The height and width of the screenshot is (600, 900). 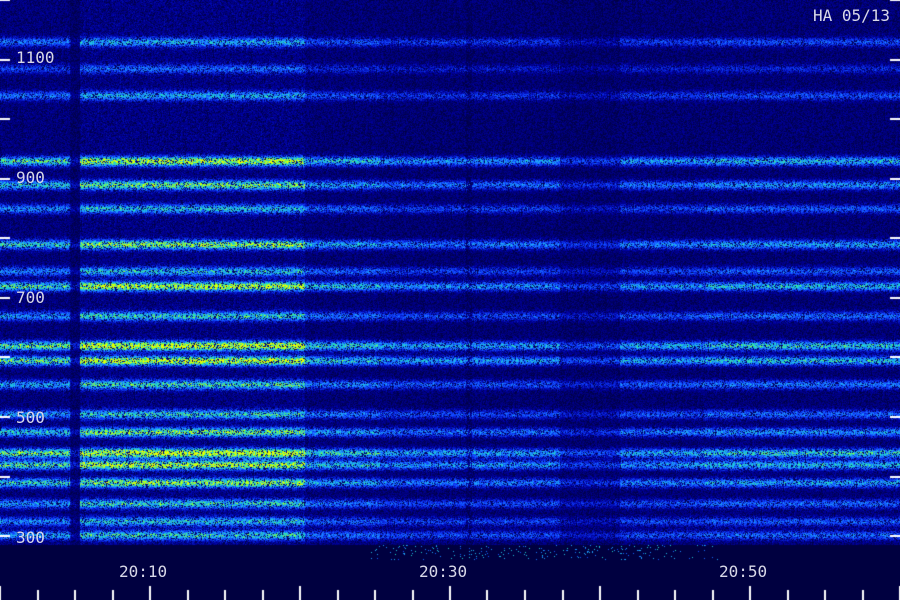 What do you see at coordinates (30, 177) in the screenshot?
I see `y-tick-label-900: 900` at bounding box center [30, 177].